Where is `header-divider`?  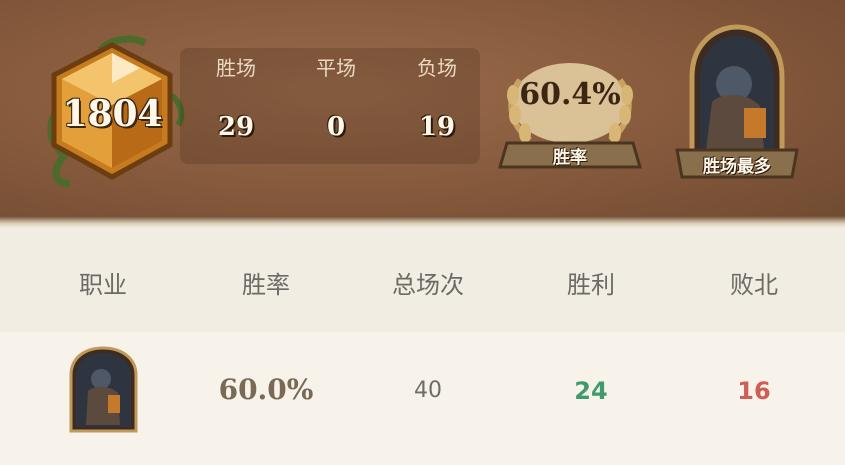 header-divider is located at coordinates (422, 222).